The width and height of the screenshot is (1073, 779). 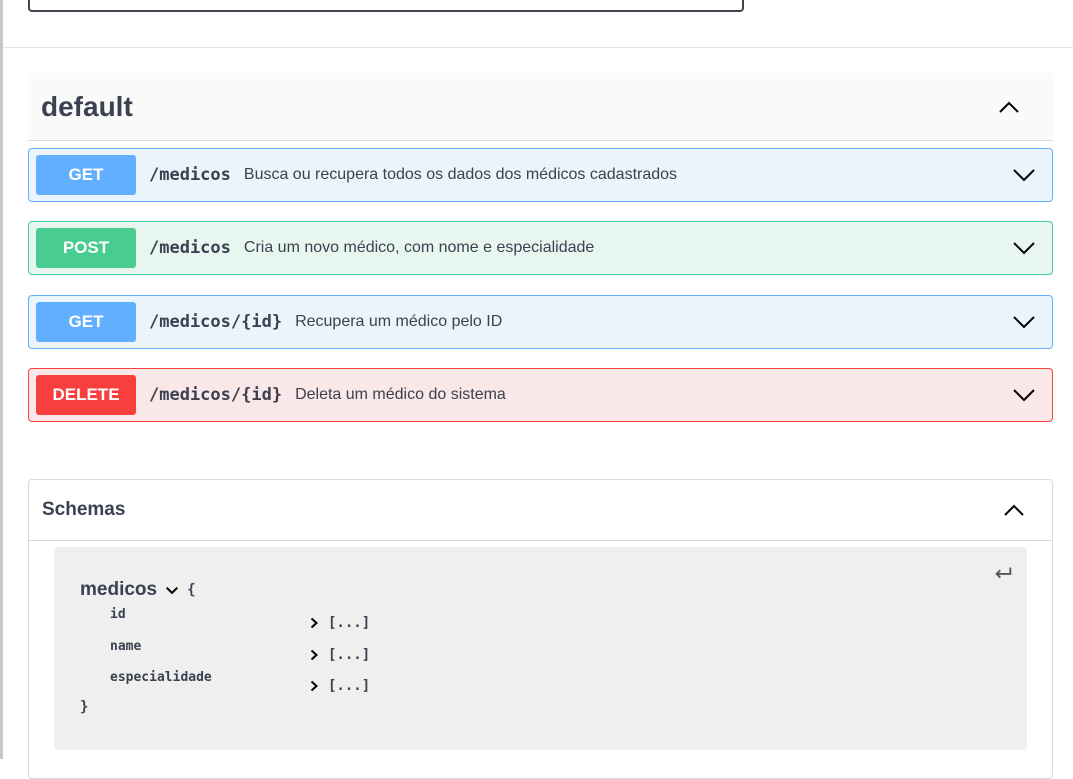 I want to click on section-divider, so click(x=538, y=47).